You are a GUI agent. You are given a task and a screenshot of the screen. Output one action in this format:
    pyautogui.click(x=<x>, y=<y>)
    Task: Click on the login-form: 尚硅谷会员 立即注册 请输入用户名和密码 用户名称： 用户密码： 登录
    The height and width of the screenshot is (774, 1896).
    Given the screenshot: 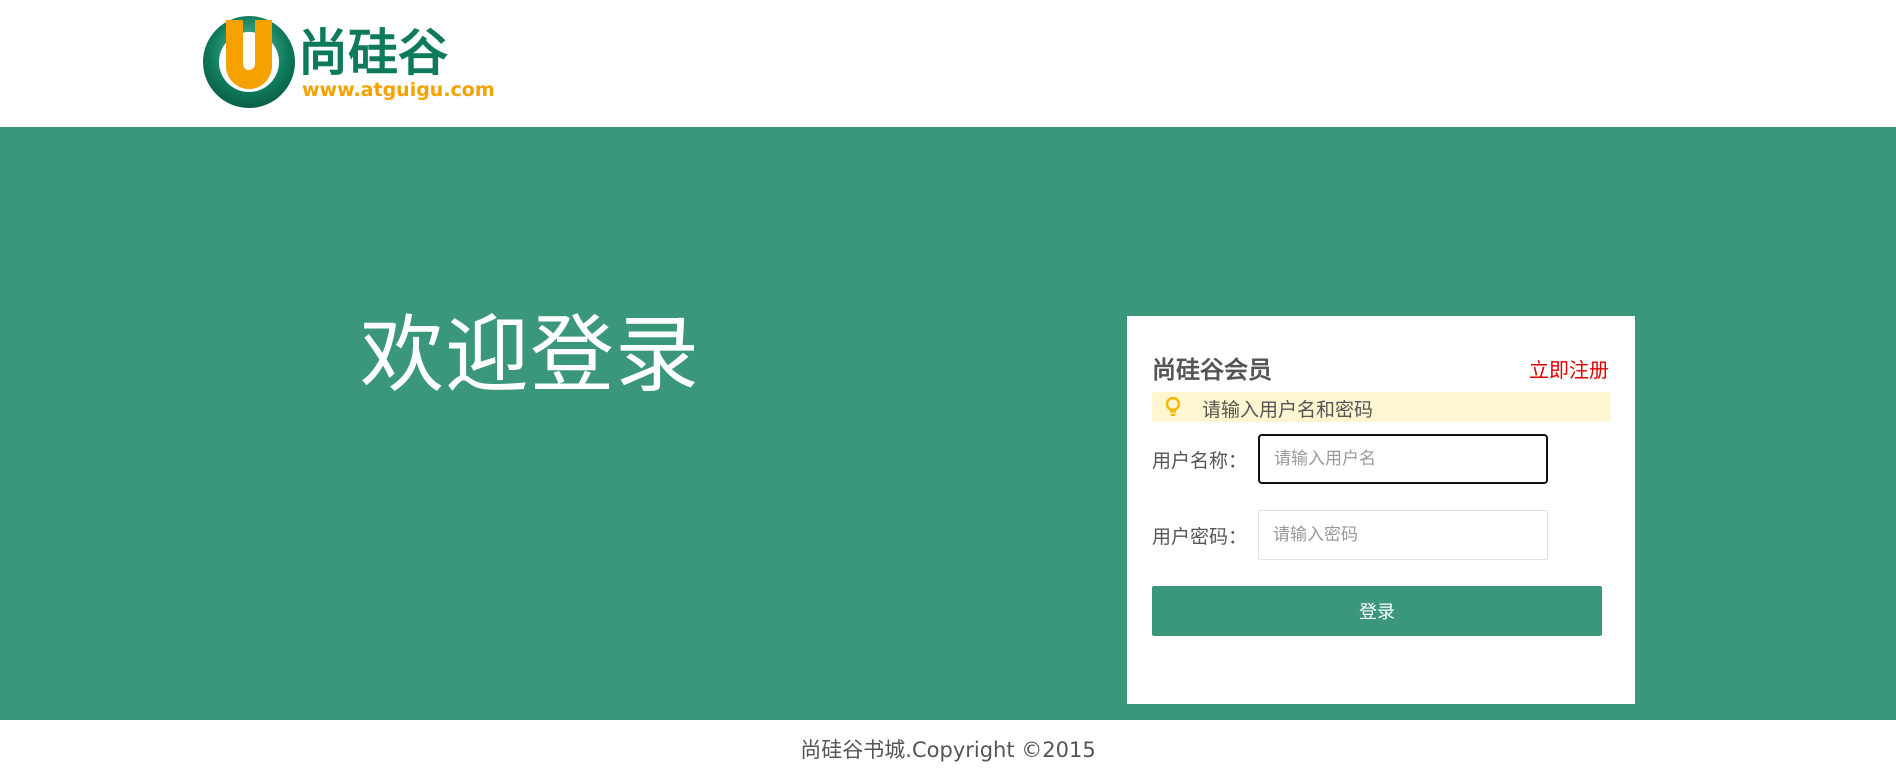 What is the action you would take?
    pyautogui.click(x=1381, y=510)
    